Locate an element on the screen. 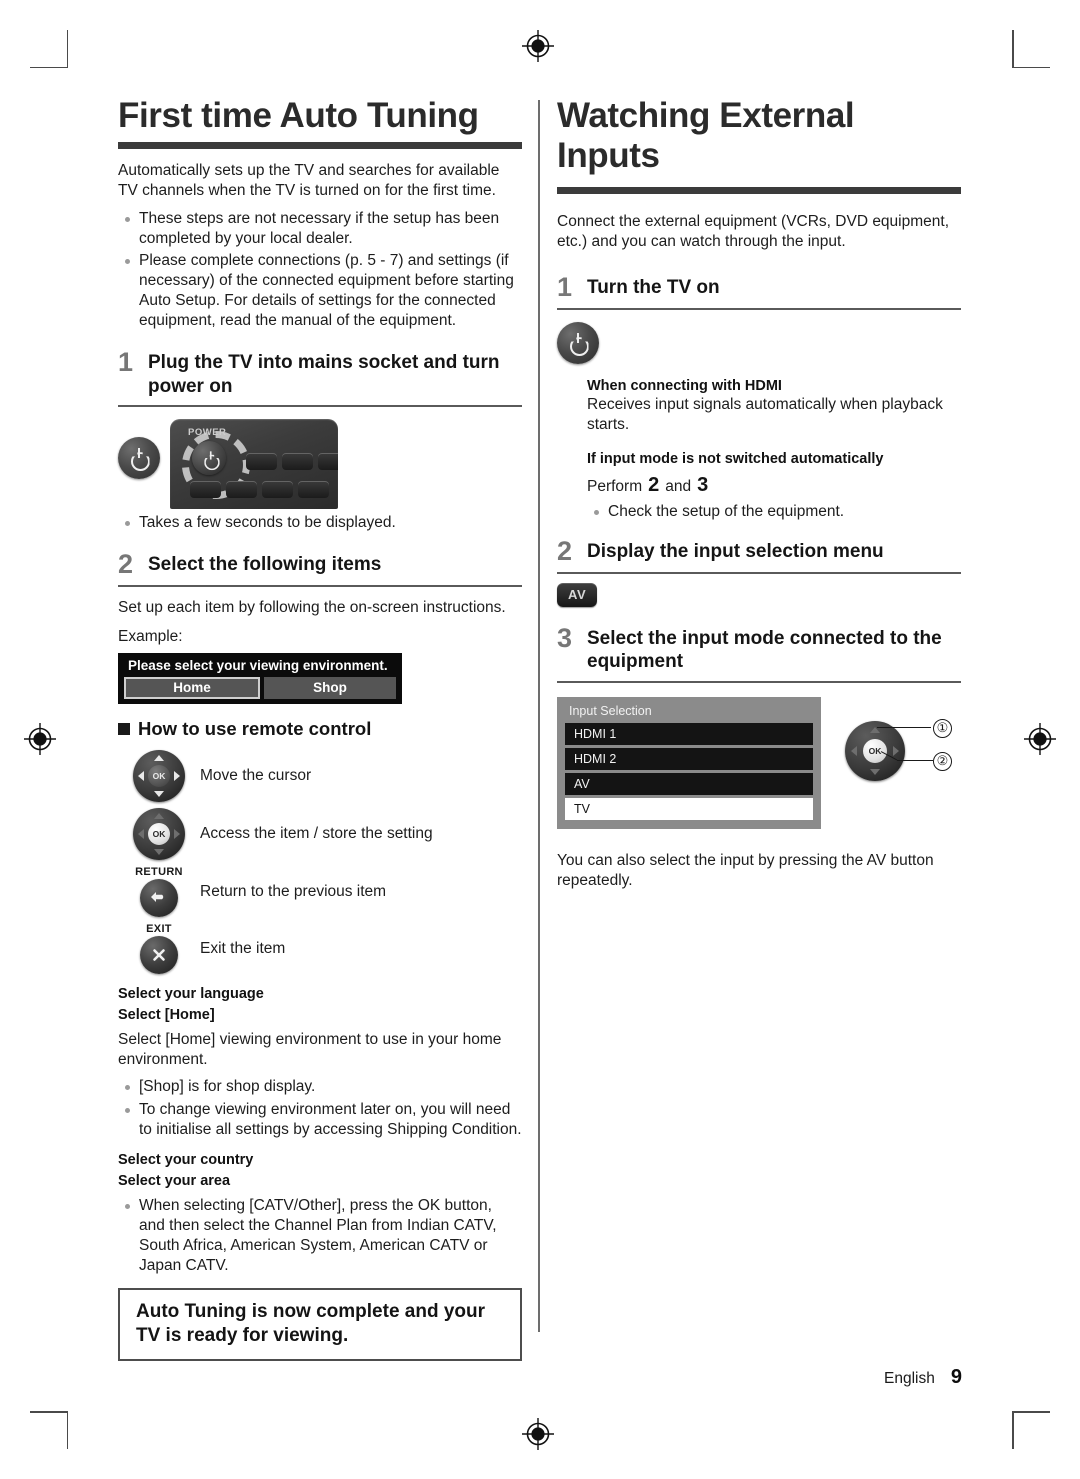  input-selection-item-tv: TV is located at coordinates (689, 808).